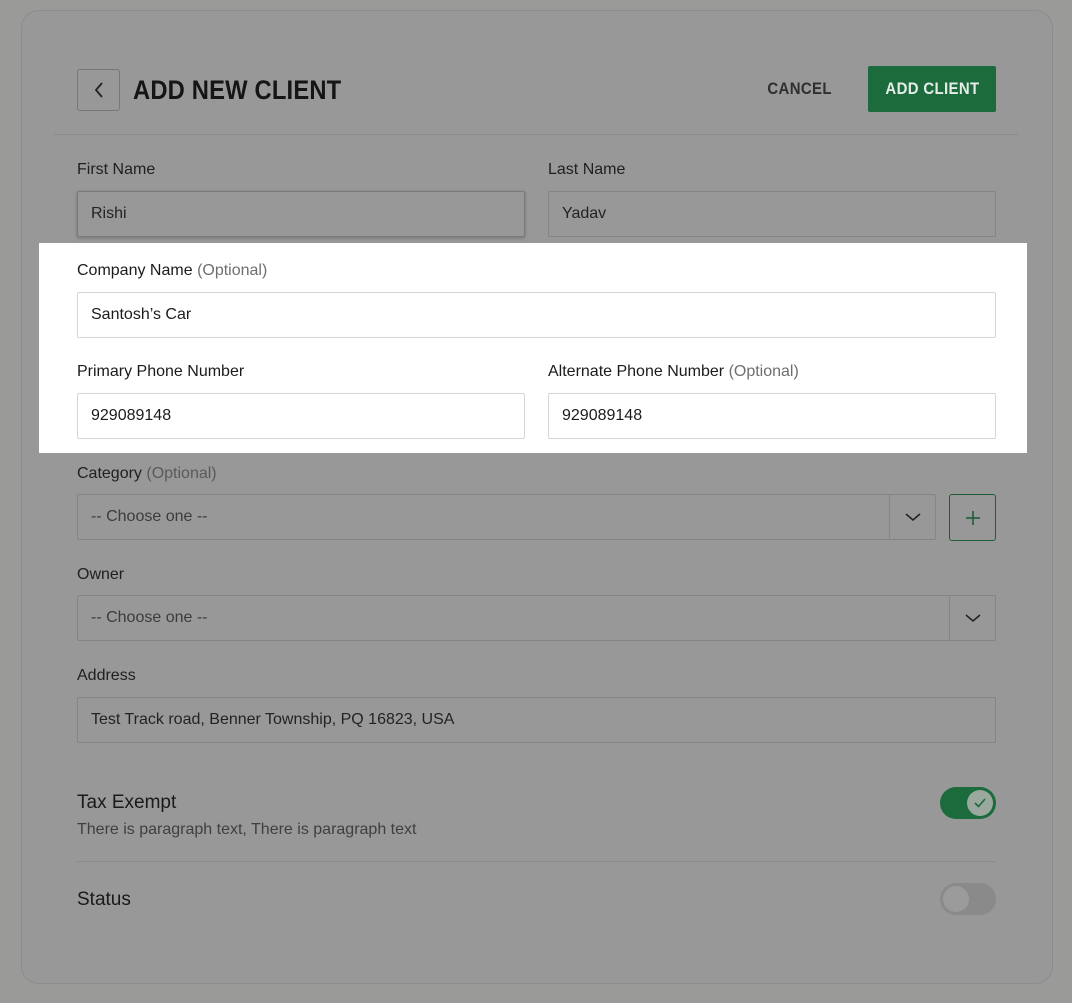 Image resolution: width=1072 pixels, height=1003 pixels. I want to click on tax-exempt-title: Tax Exempt, so click(127, 802).